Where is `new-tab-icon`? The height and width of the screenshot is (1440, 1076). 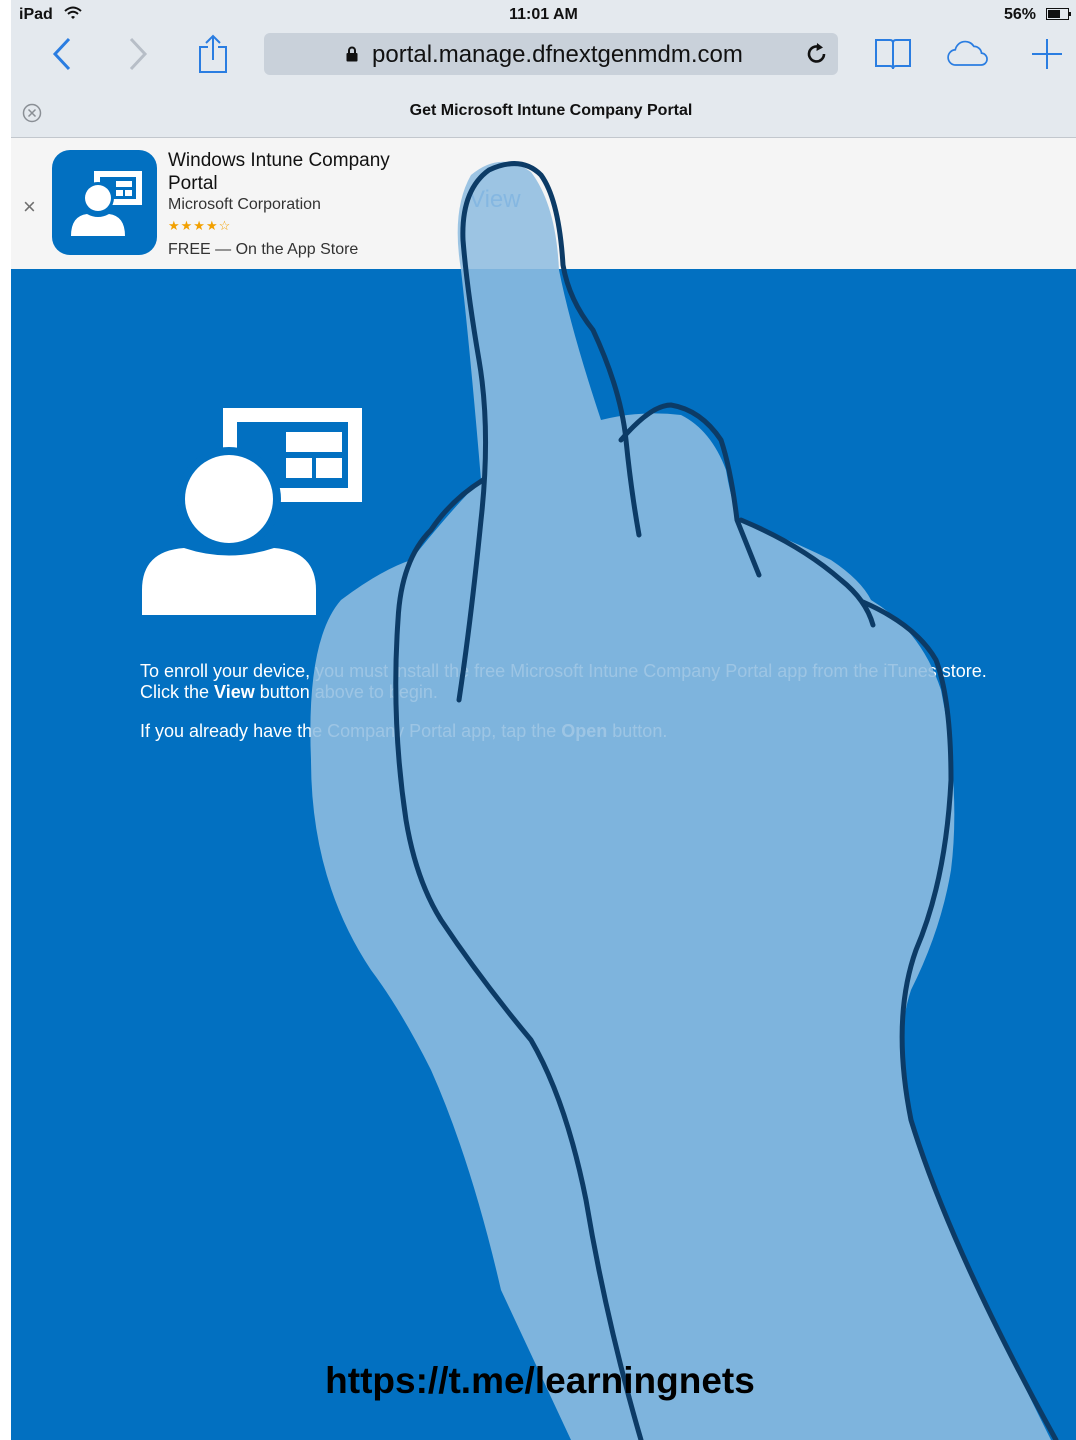 new-tab-icon is located at coordinates (1047, 54).